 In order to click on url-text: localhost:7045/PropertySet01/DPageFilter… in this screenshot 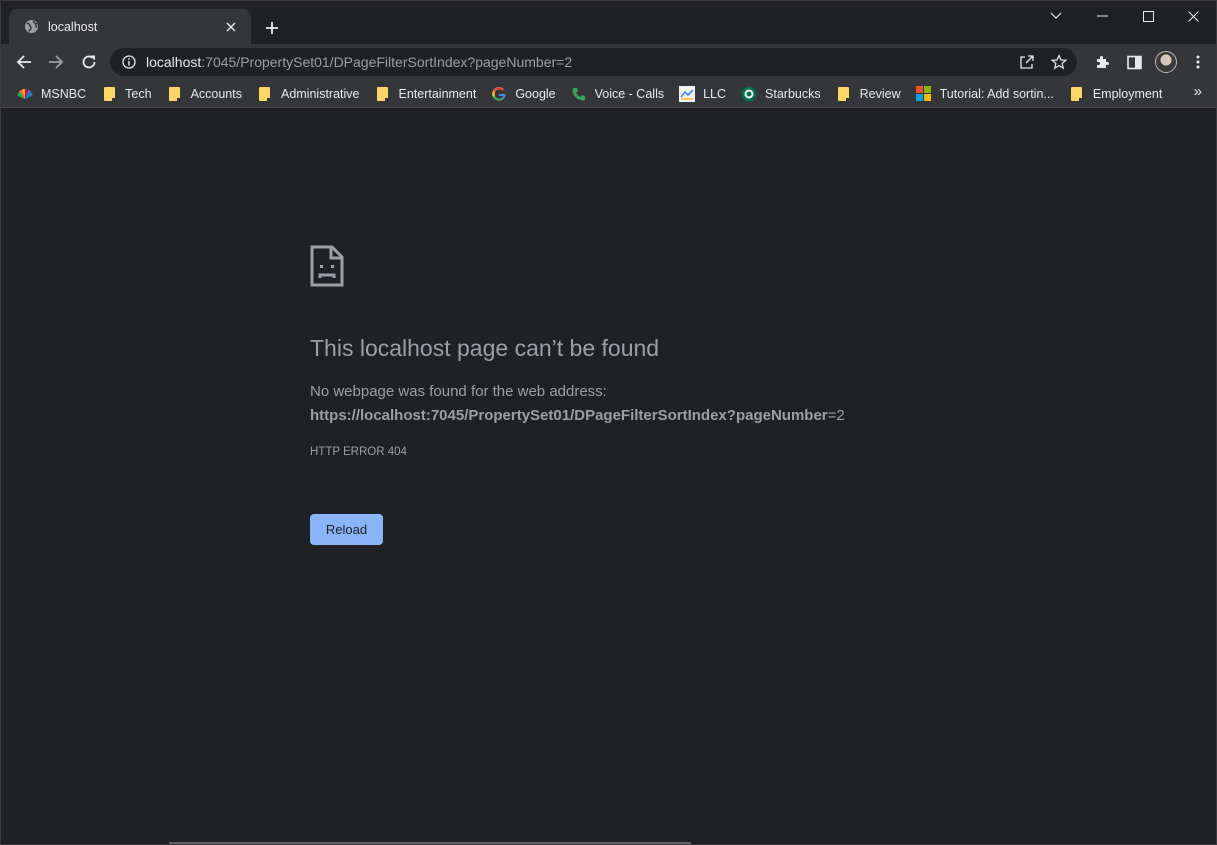, I will do `click(359, 62)`.